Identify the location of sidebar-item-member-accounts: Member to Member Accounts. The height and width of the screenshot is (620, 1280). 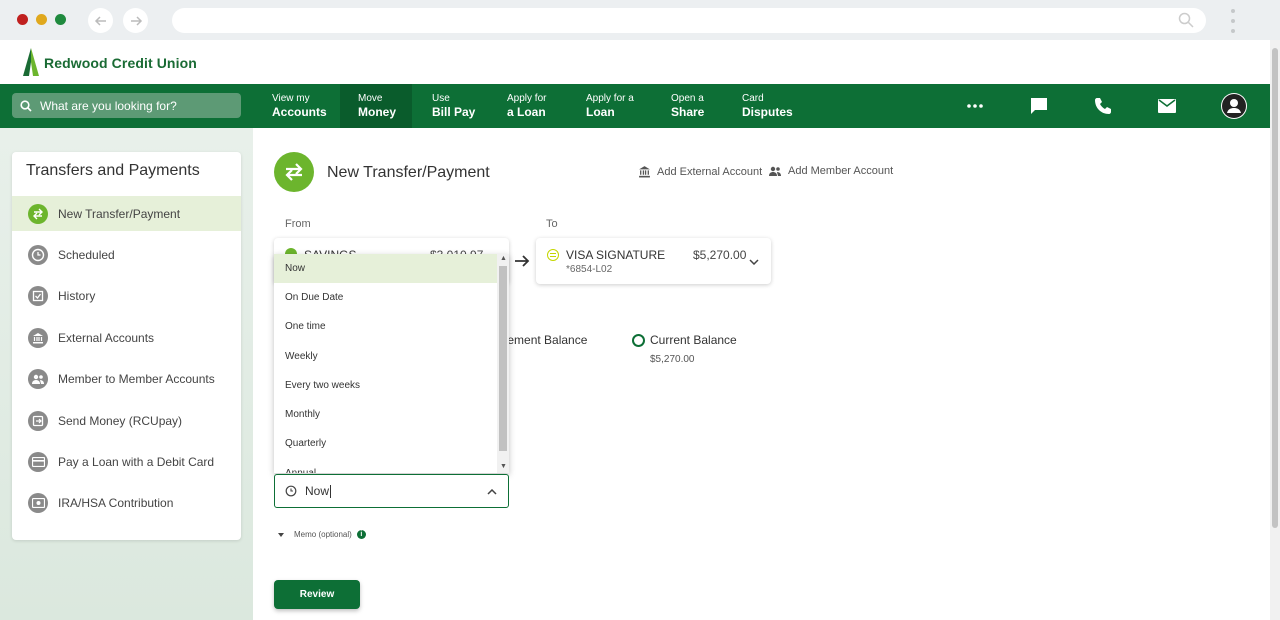
(126, 378).